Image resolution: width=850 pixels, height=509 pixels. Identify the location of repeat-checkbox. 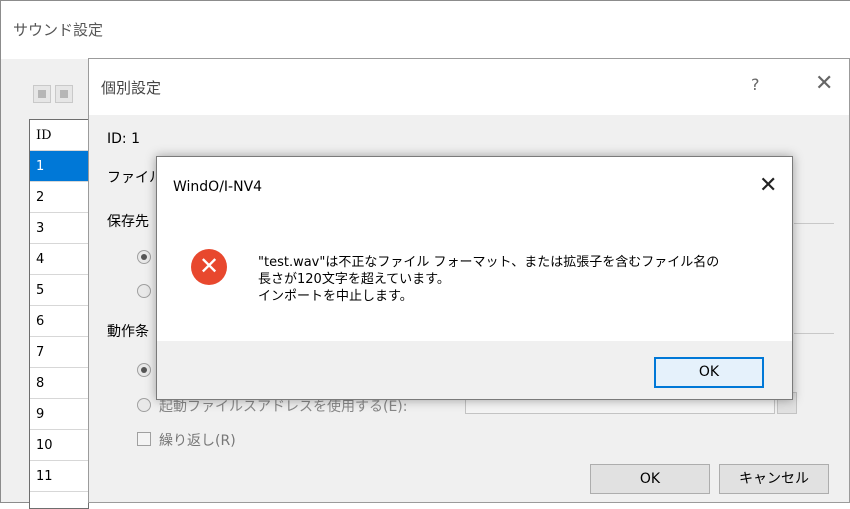
(144, 439).